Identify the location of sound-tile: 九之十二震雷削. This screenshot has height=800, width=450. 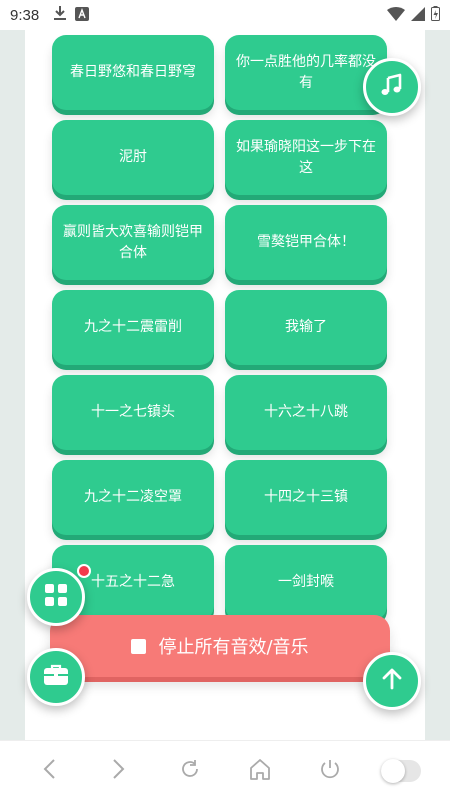
(133, 327).